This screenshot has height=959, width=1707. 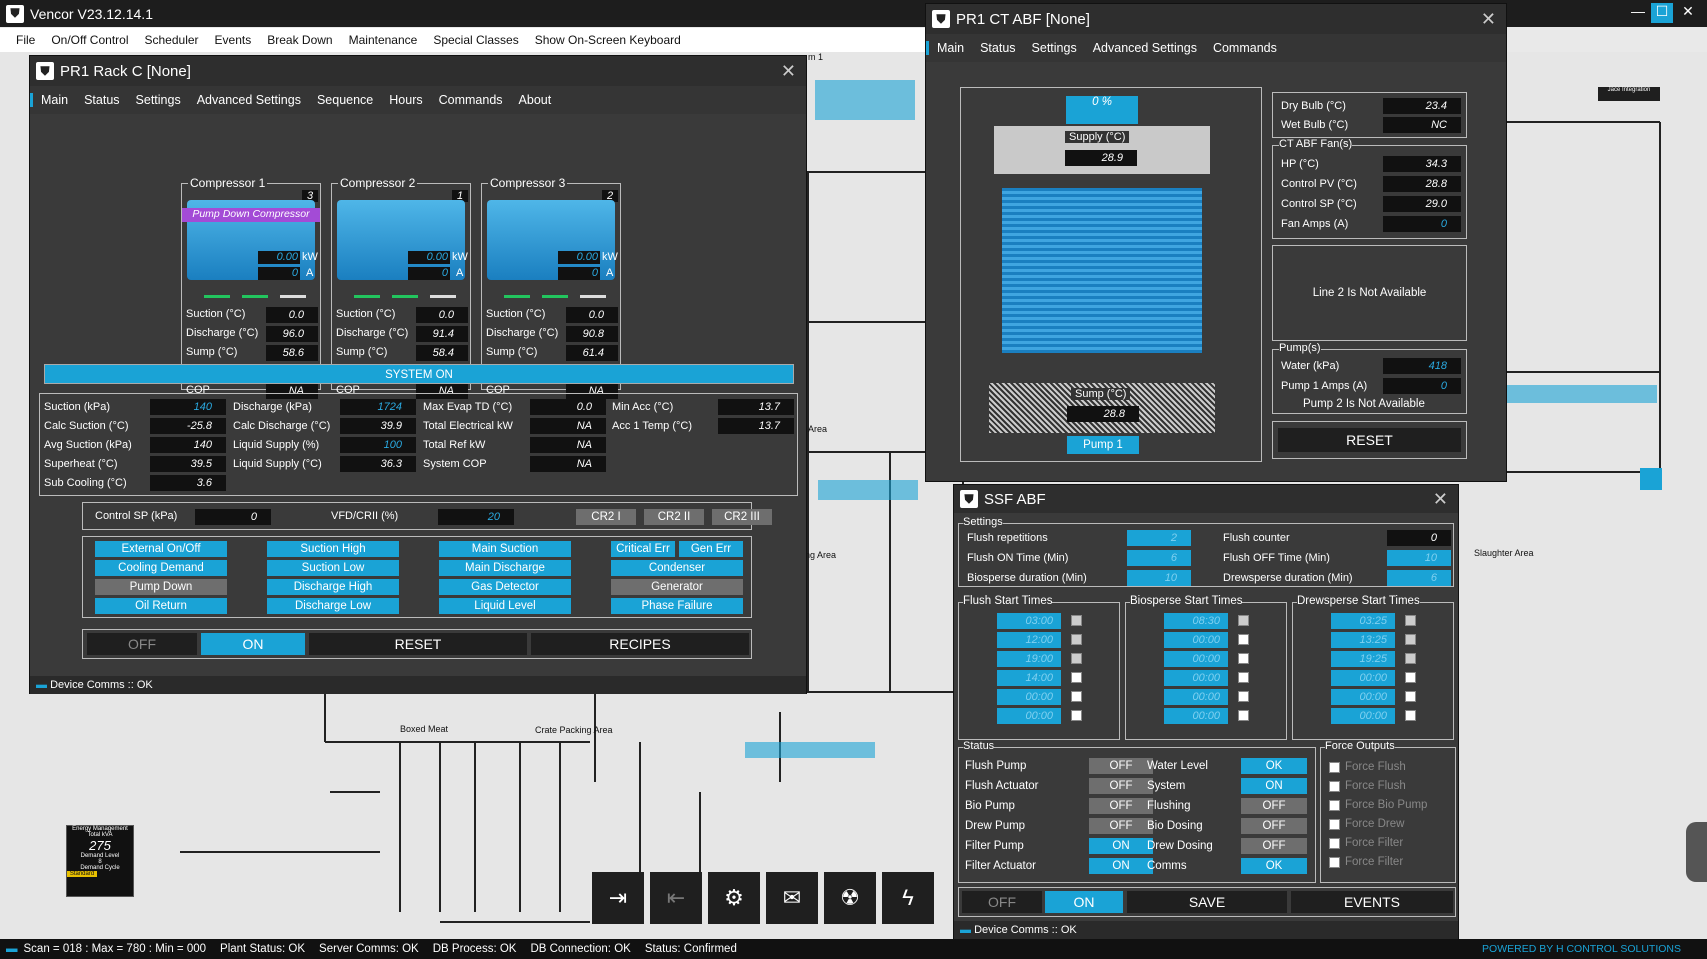 I want to click on menu-file: File, so click(x=21, y=40).